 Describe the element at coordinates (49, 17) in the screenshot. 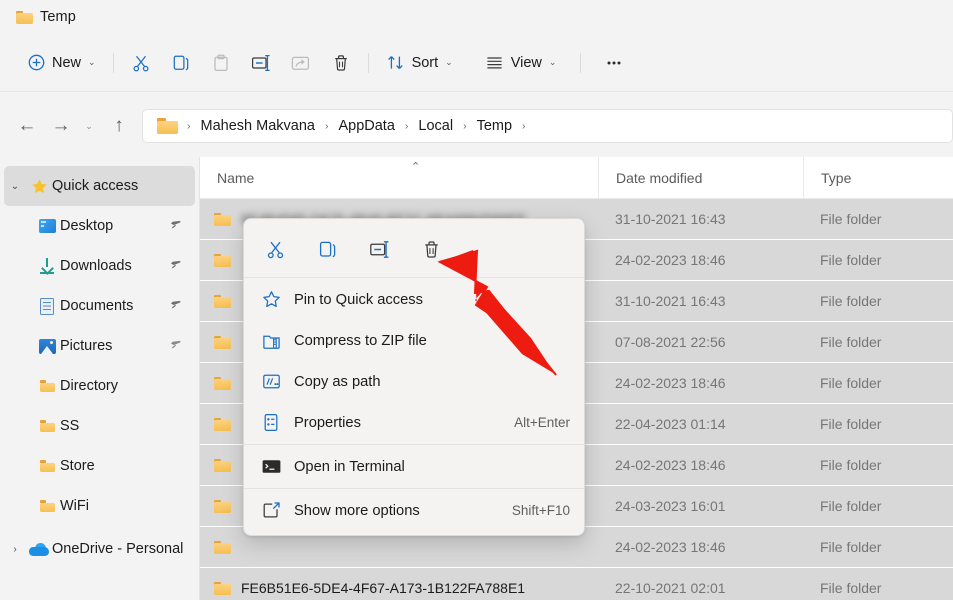

I see `tab-temp: Temp` at that location.